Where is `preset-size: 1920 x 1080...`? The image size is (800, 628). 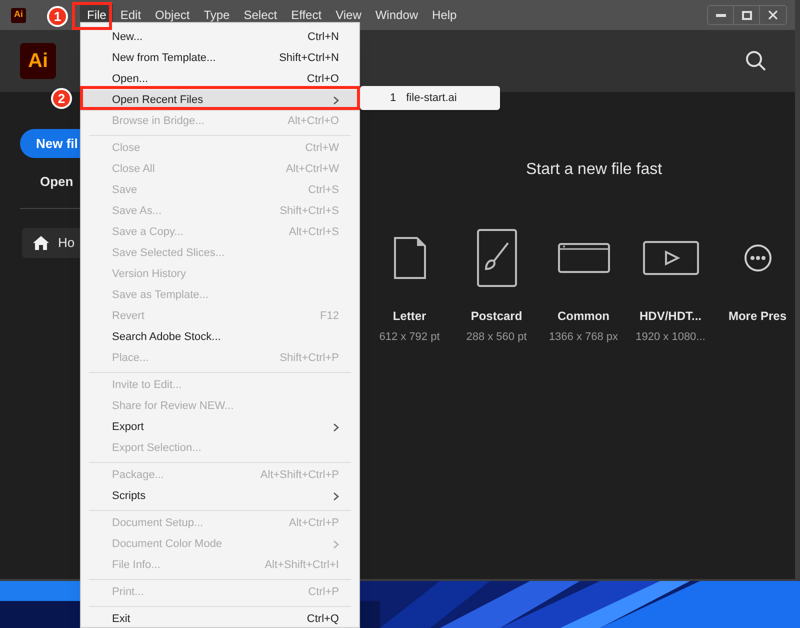
preset-size: 1920 x 1080... is located at coordinates (671, 337).